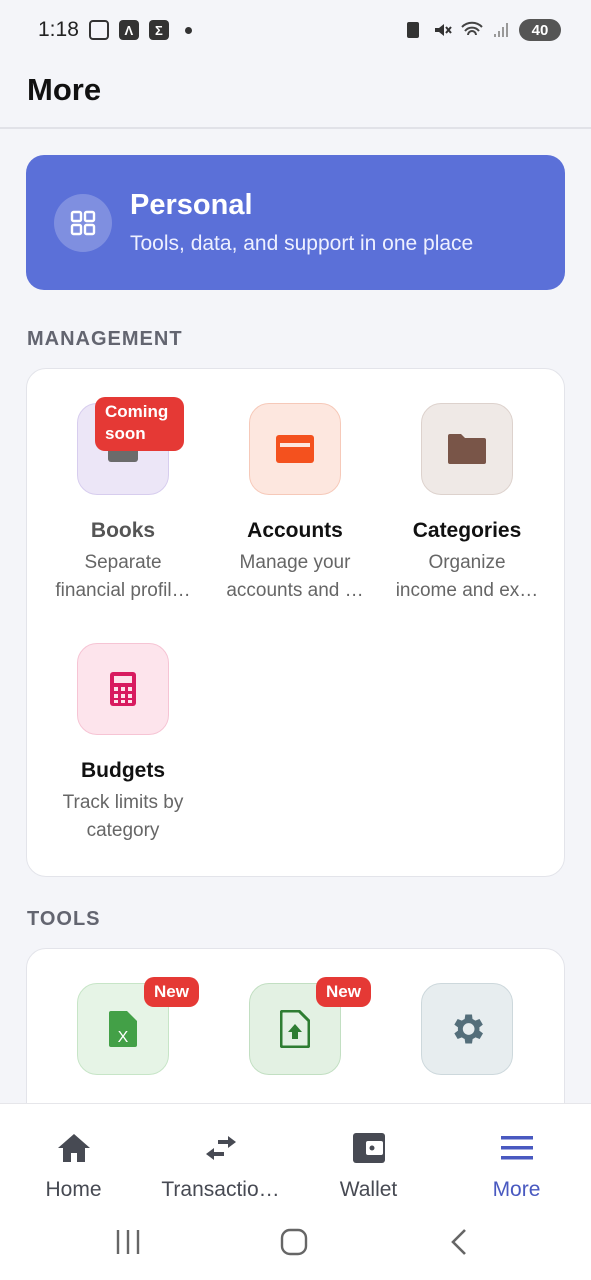 The width and height of the screenshot is (591, 1280). What do you see at coordinates (516, 1189) in the screenshot?
I see `nav-more-label: More` at bounding box center [516, 1189].